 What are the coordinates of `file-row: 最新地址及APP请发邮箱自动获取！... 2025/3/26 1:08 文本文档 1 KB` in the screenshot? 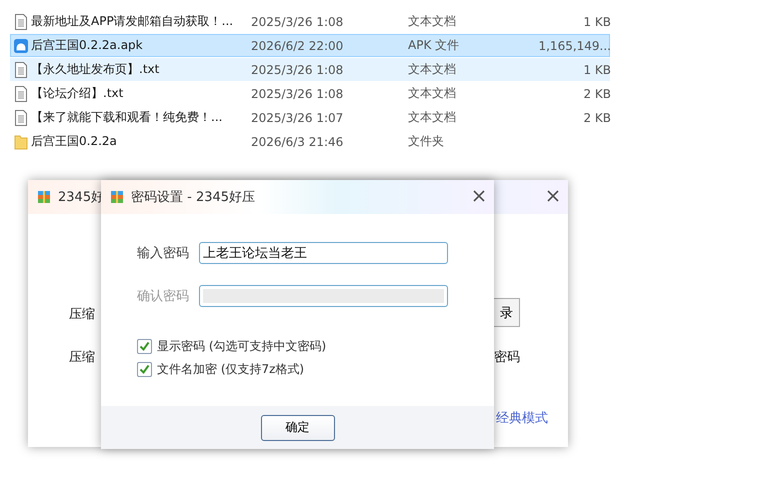 It's located at (310, 21).